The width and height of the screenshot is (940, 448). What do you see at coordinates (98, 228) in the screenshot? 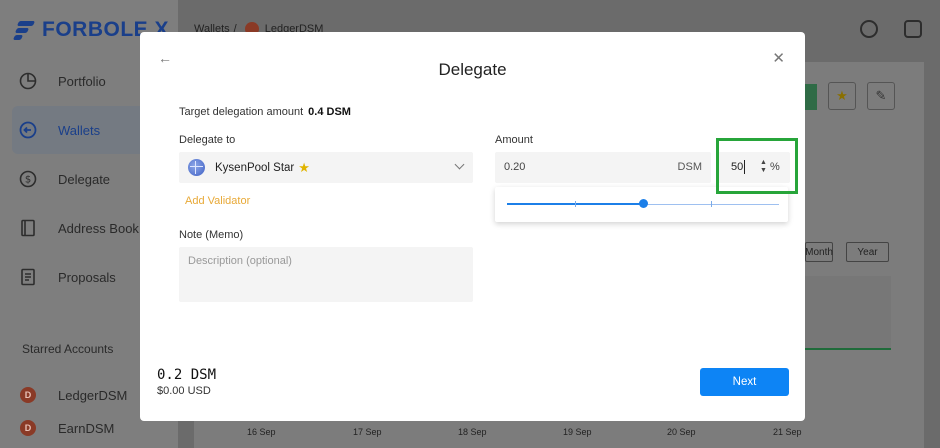
I see `sidebar-item-label: Address Book` at bounding box center [98, 228].